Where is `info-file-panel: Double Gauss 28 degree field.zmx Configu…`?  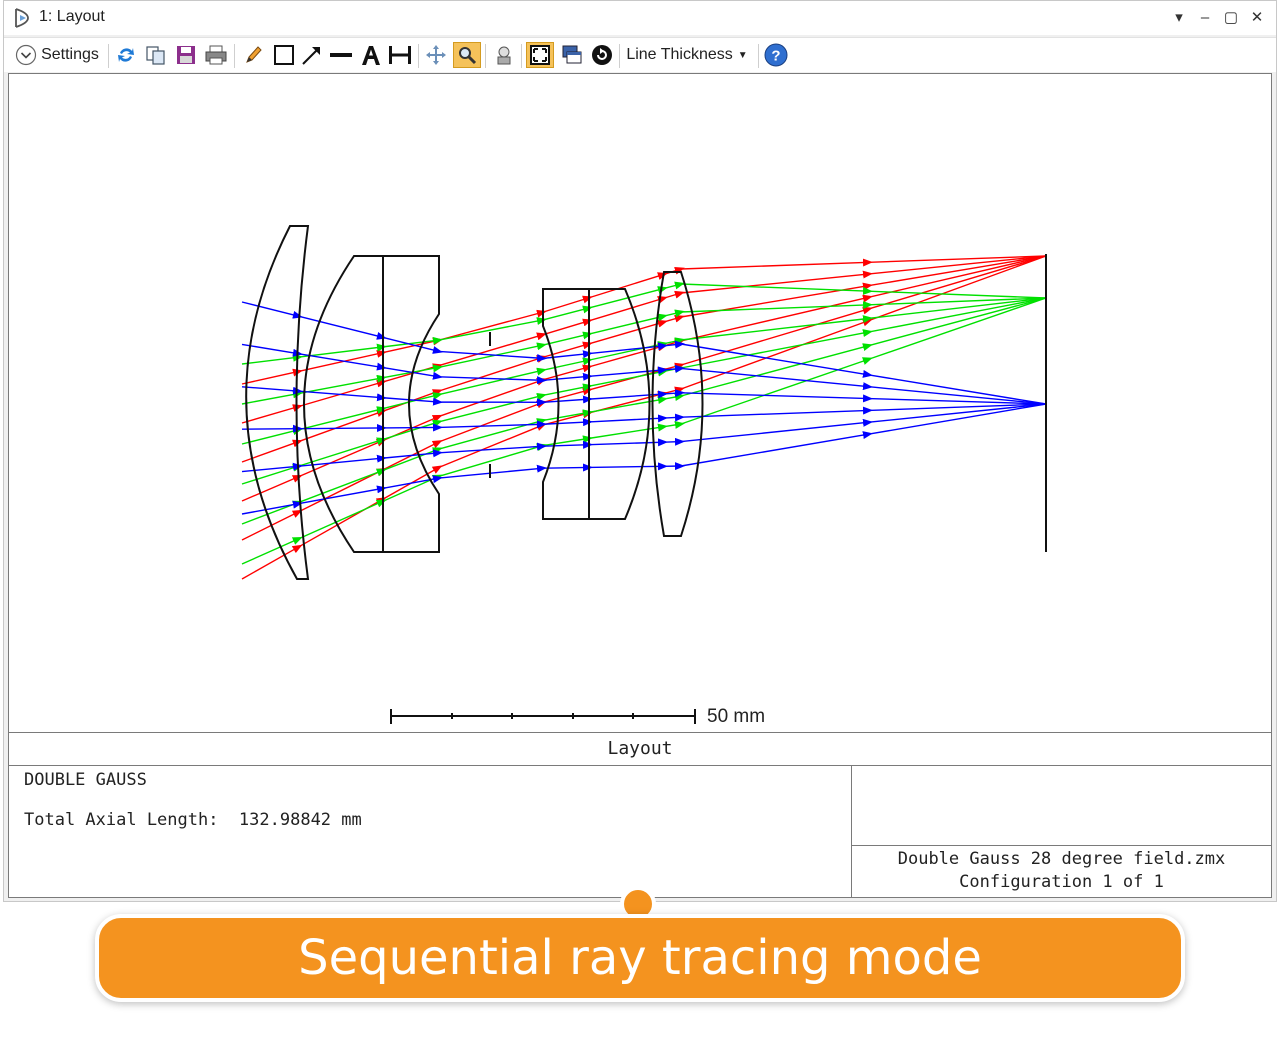 info-file-panel: Double Gauss 28 degree field.zmx Configu… is located at coordinates (1061, 871).